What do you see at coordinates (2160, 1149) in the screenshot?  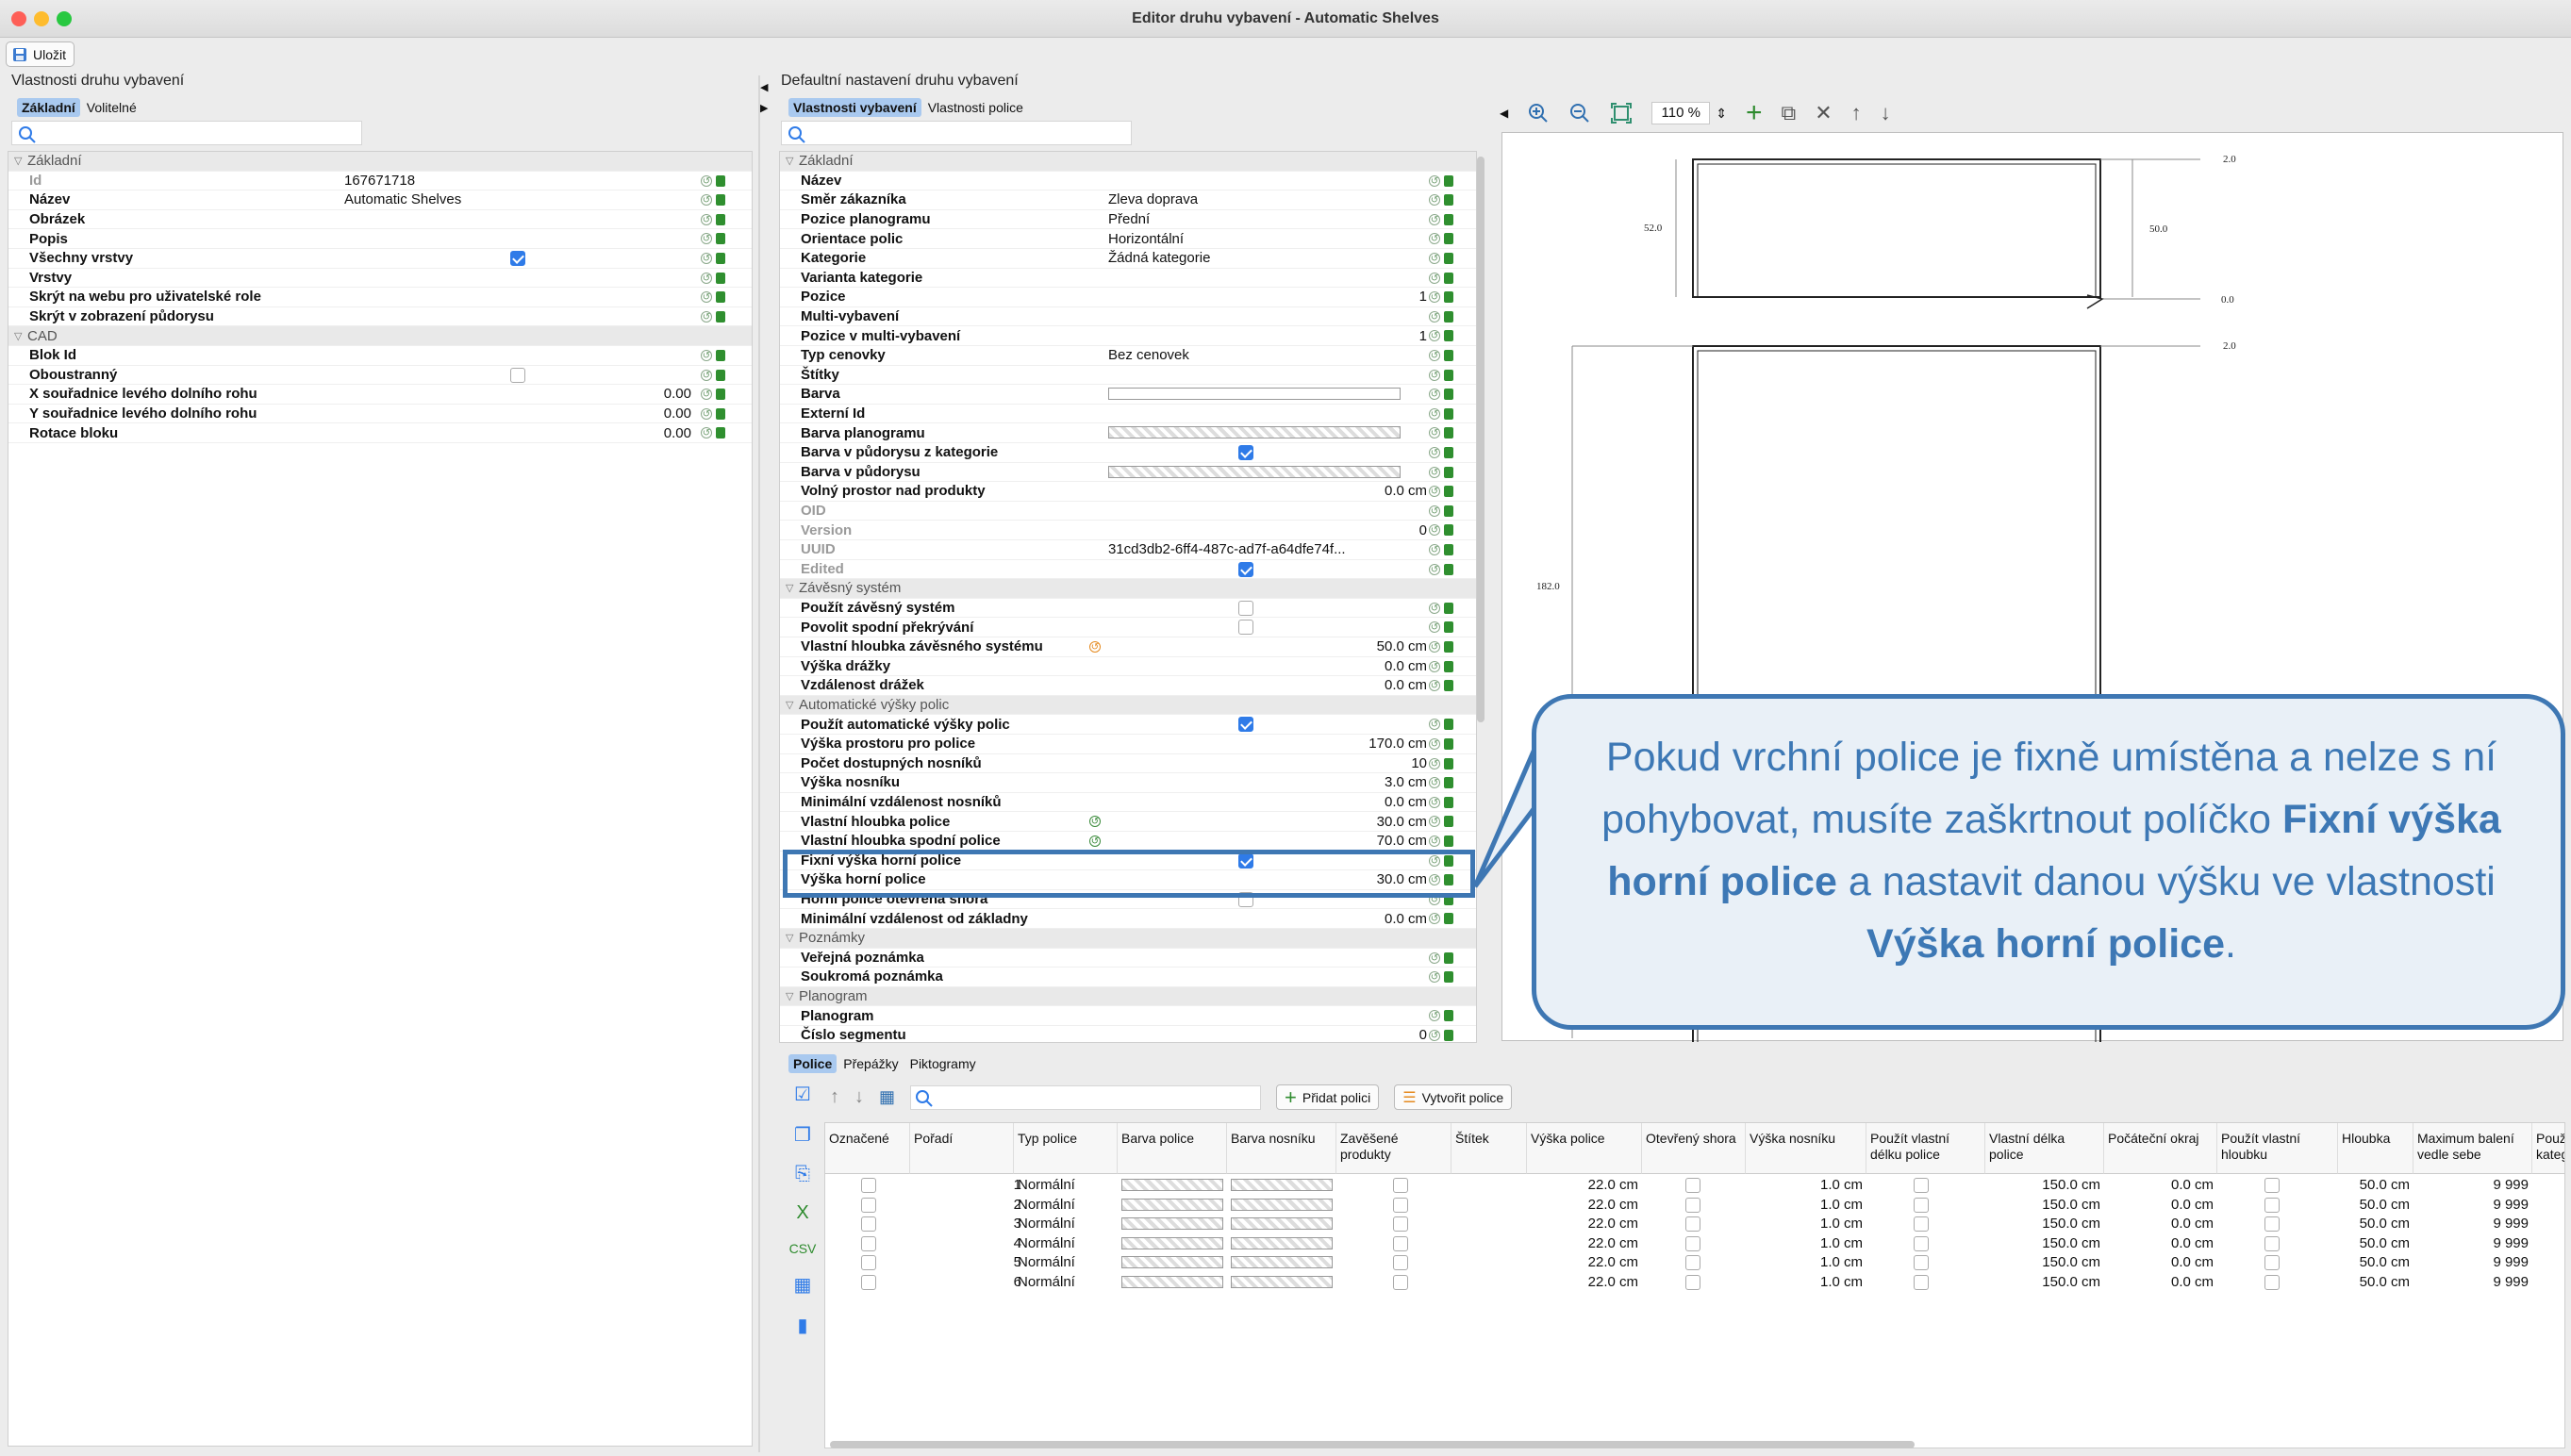 I see `column-header: Počáteční okraj` at bounding box center [2160, 1149].